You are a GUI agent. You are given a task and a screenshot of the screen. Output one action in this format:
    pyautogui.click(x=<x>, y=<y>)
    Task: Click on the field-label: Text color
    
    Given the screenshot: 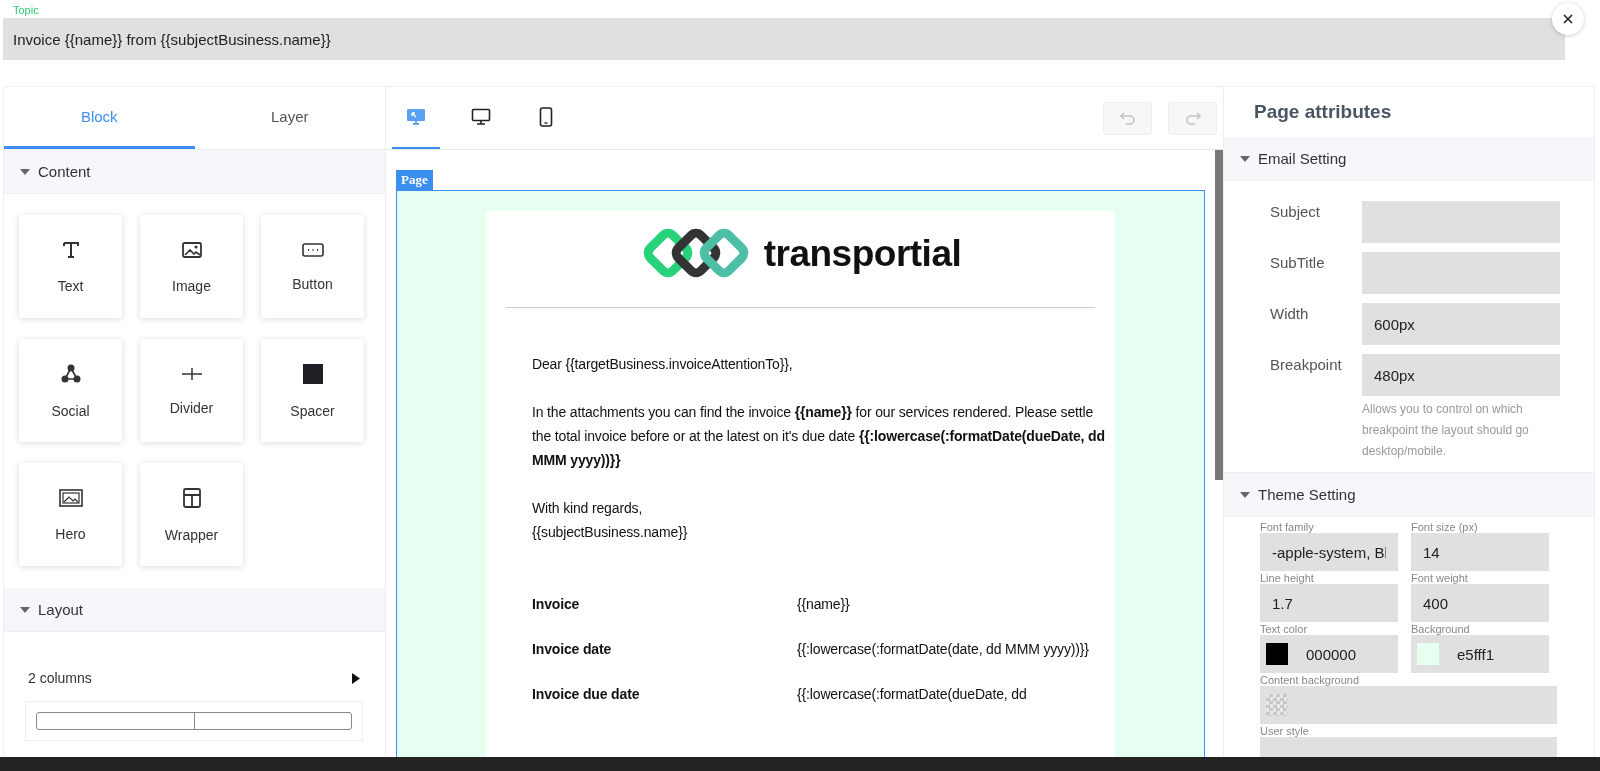 What is the action you would take?
    pyautogui.click(x=1284, y=629)
    